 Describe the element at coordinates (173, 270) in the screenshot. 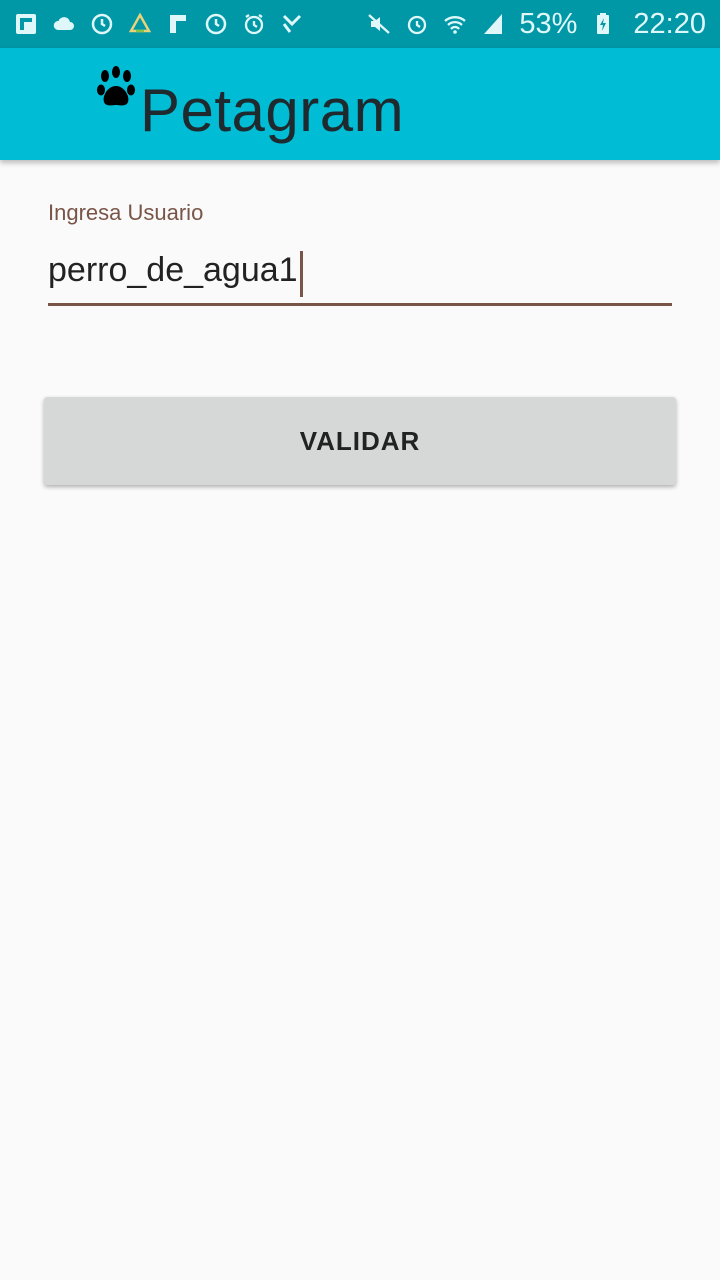

I see `username-input-value: perro_de_agua1` at that location.